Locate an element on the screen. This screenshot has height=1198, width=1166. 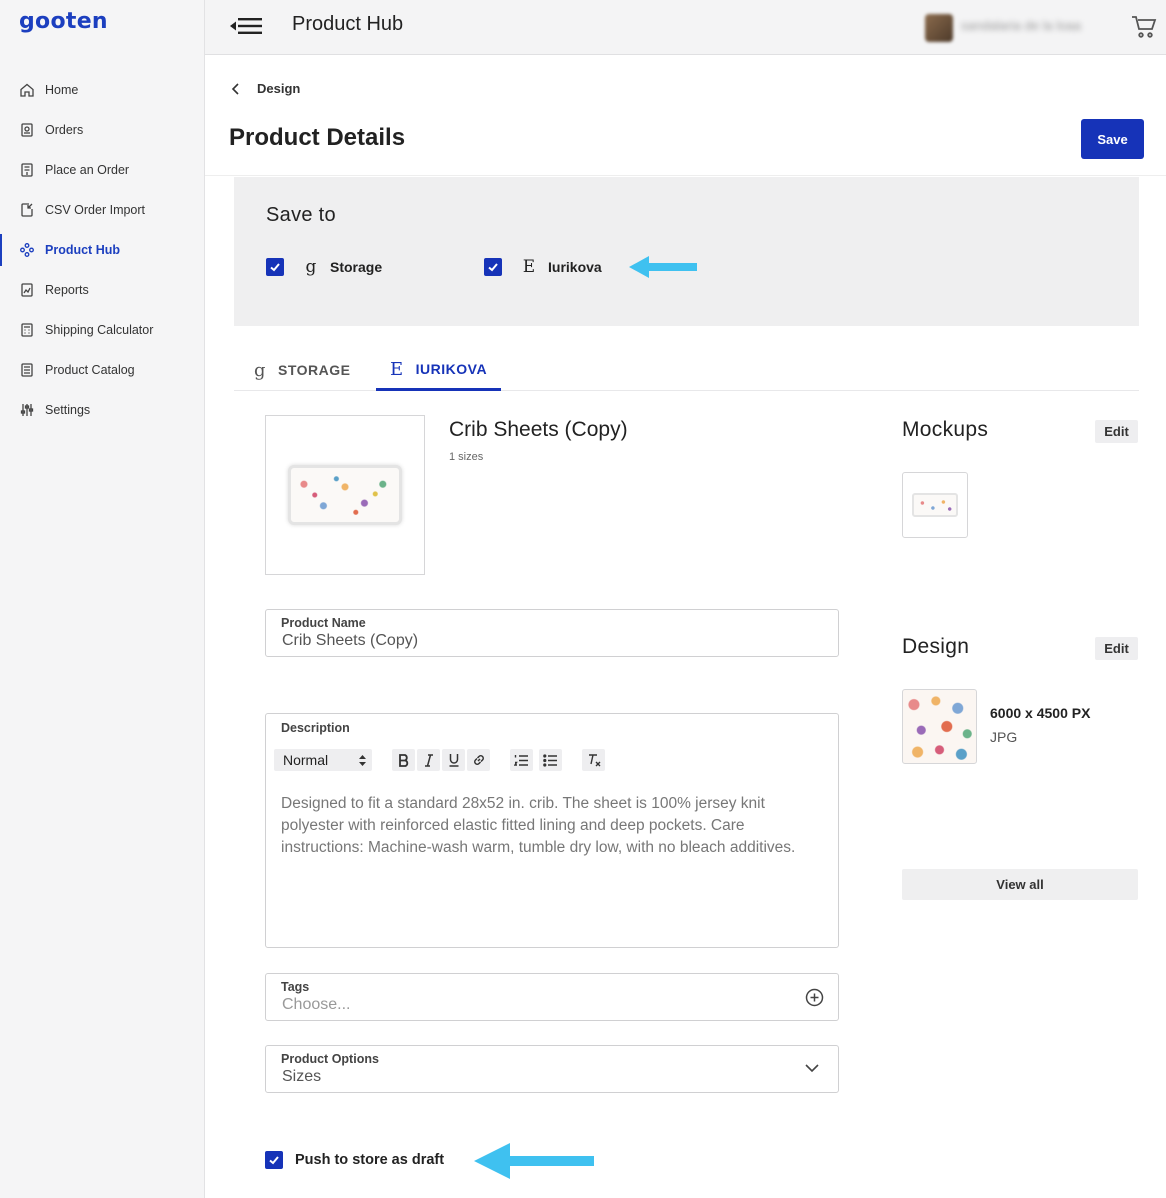
ordered-list-button is located at coordinates (521, 760).